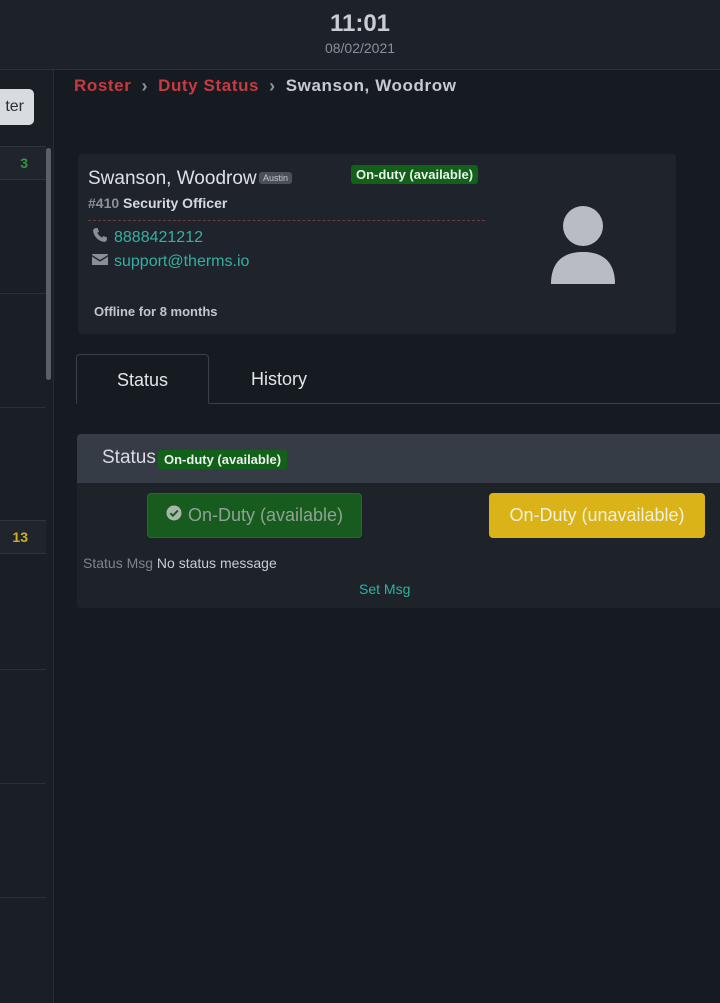 The image size is (720, 1003). Describe the element at coordinates (398, 458) in the screenshot. I see `status-panel-header: Status On-duty (available)` at that location.